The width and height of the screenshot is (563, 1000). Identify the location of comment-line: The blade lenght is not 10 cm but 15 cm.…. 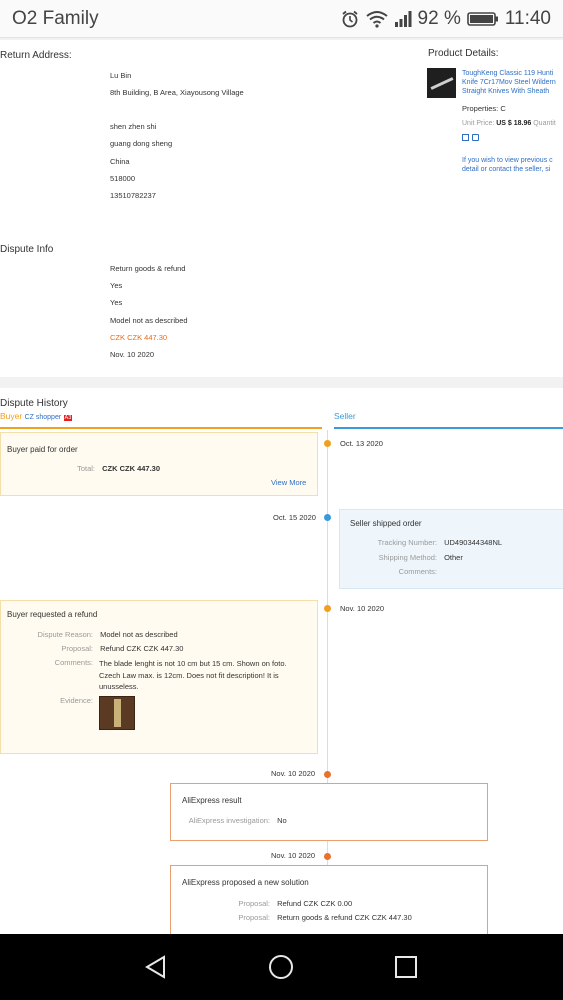
(193, 663).